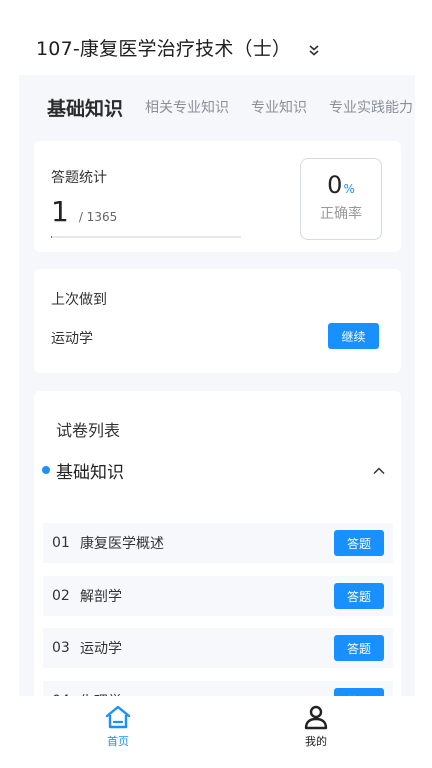 The image size is (432, 768). I want to click on stats-count: 1 / 1365, so click(84, 211).